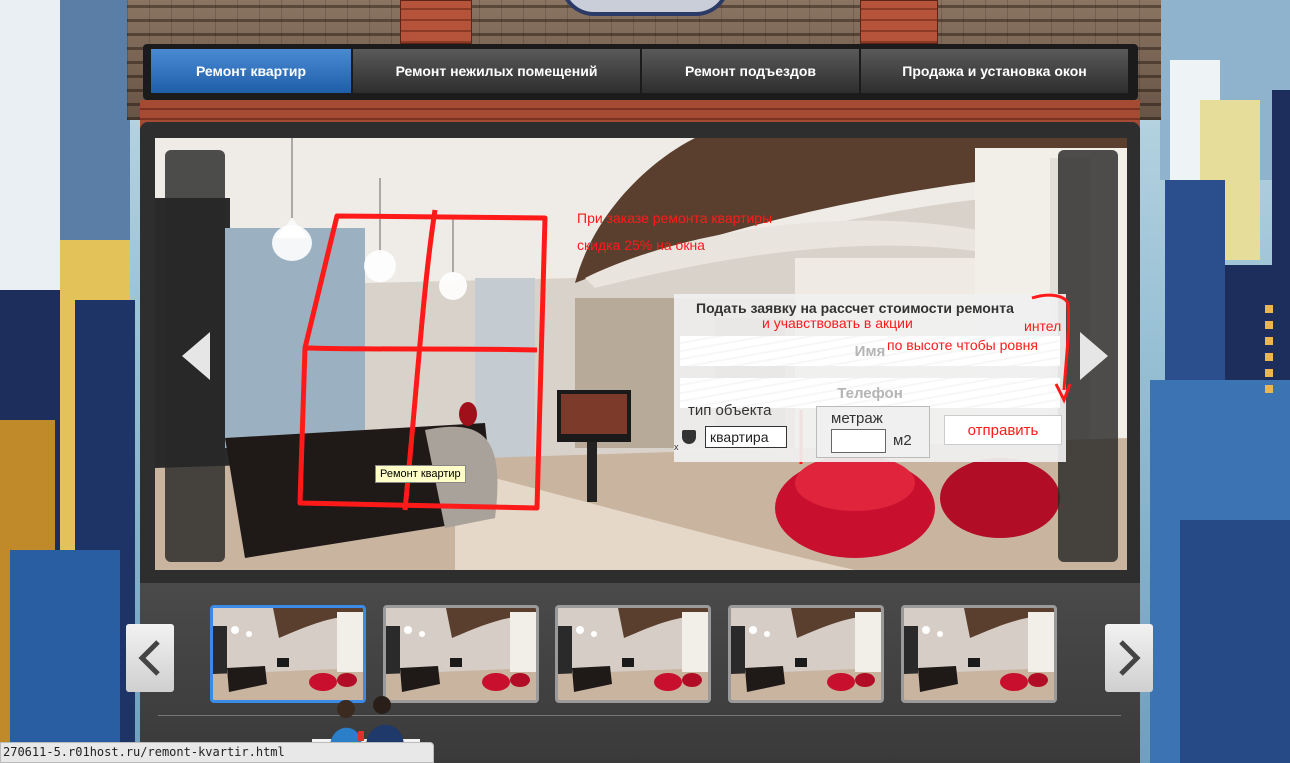 The height and width of the screenshot is (763, 1290). What do you see at coordinates (689, 437) in the screenshot?
I see `shield-icon` at bounding box center [689, 437].